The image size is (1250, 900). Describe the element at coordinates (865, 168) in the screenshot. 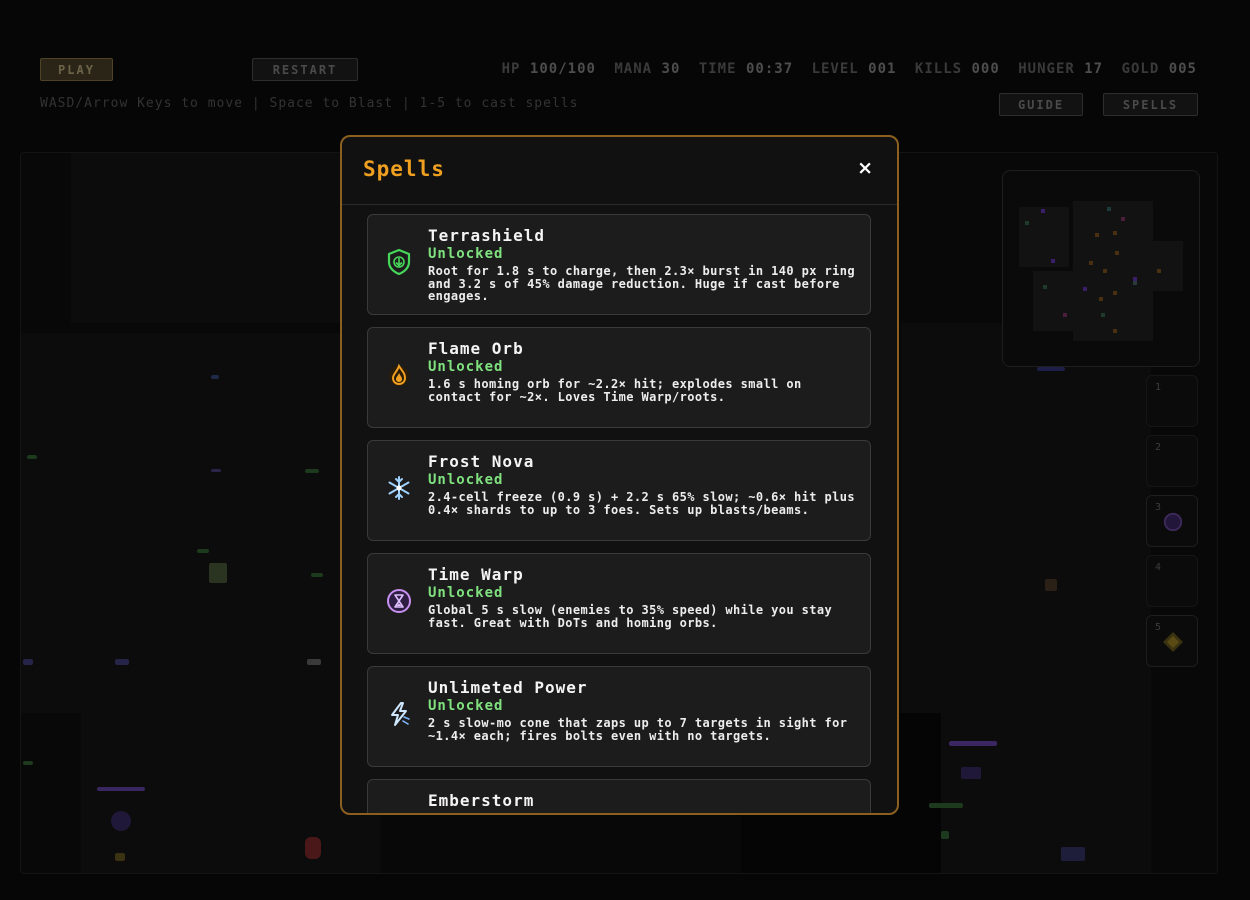

I see `close-button: ×` at that location.